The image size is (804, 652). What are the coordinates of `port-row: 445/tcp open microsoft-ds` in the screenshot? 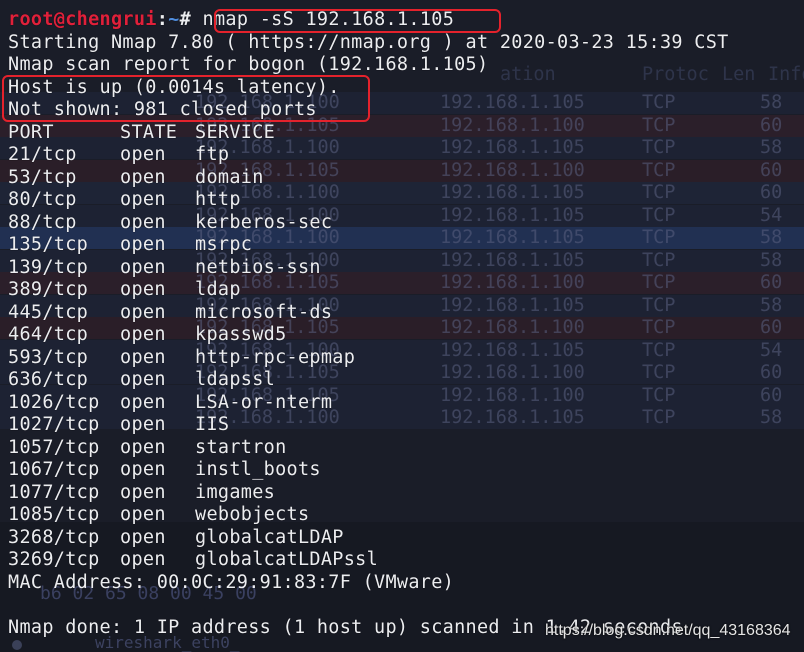 It's located at (218, 313).